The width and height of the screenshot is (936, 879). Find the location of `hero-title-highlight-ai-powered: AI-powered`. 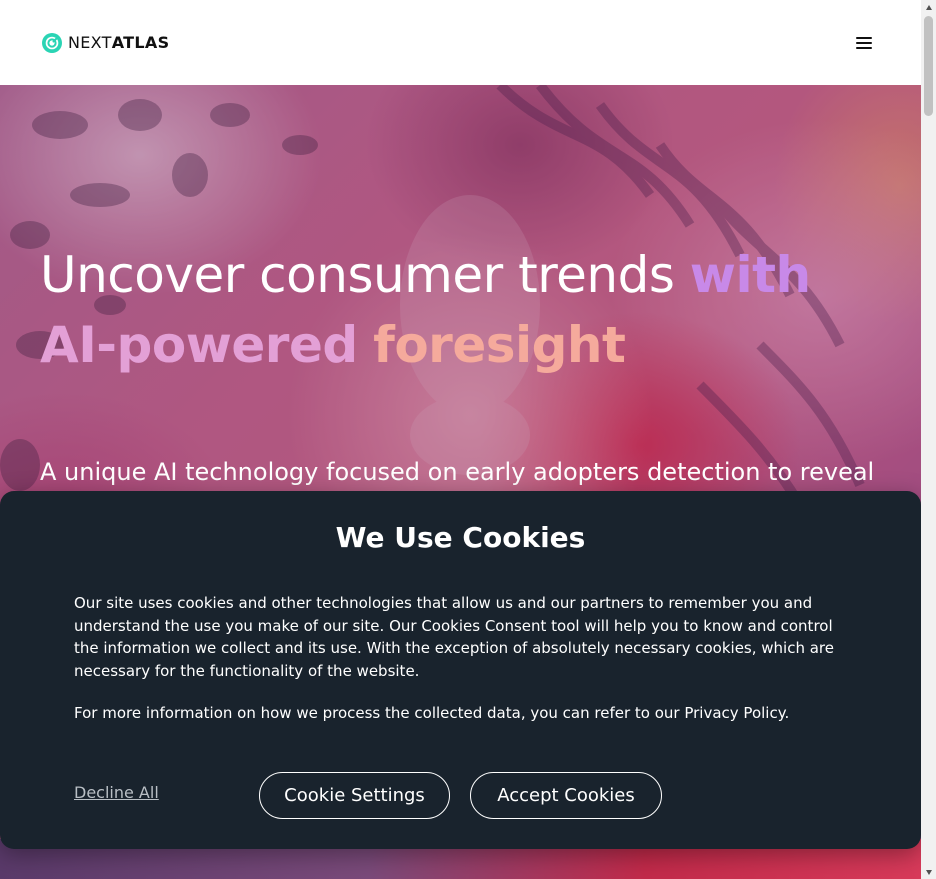

hero-title-highlight-ai-powered: AI-powered is located at coordinates (199, 345).